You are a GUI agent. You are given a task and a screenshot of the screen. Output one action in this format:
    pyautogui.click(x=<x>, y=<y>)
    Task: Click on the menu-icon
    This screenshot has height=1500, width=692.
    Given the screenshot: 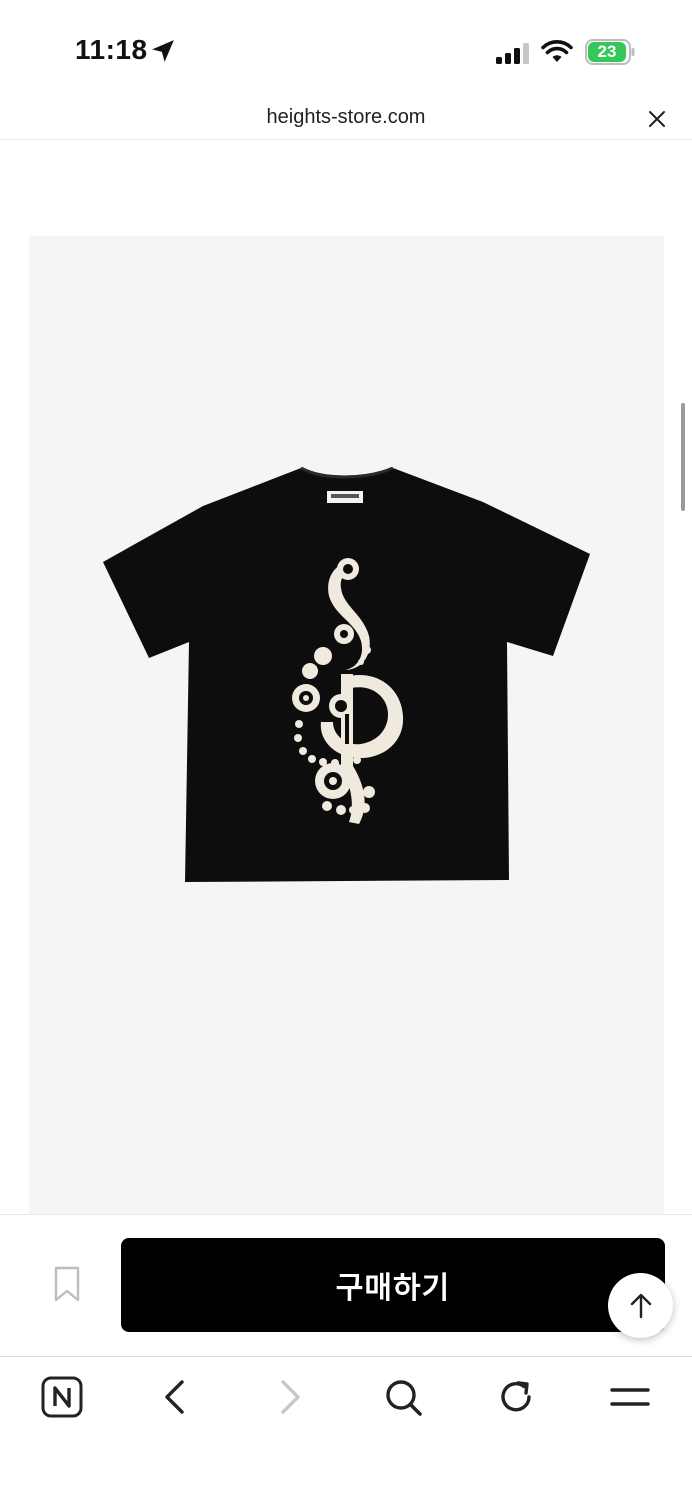 What is the action you would take?
    pyautogui.click(x=630, y=1397)
    